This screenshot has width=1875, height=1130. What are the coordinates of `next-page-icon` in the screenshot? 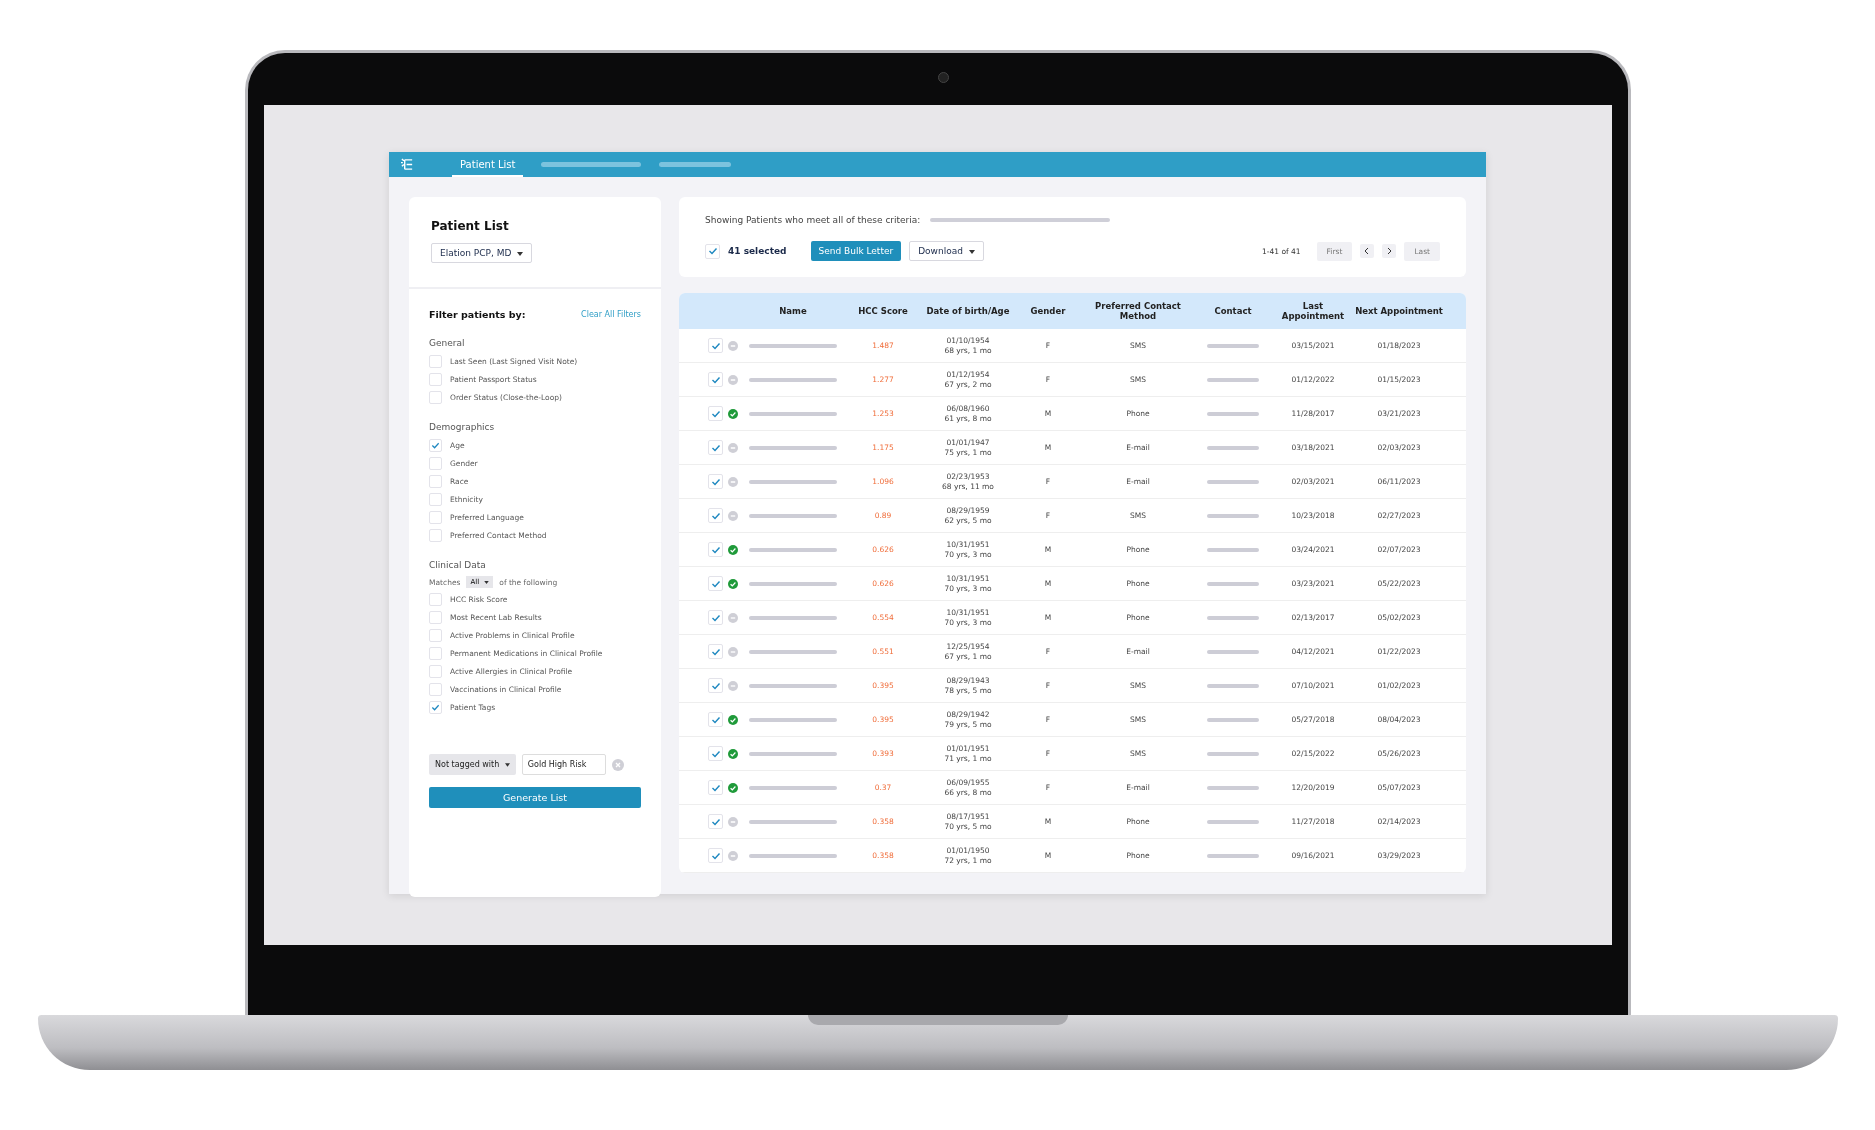 It's located at (1389, 251).